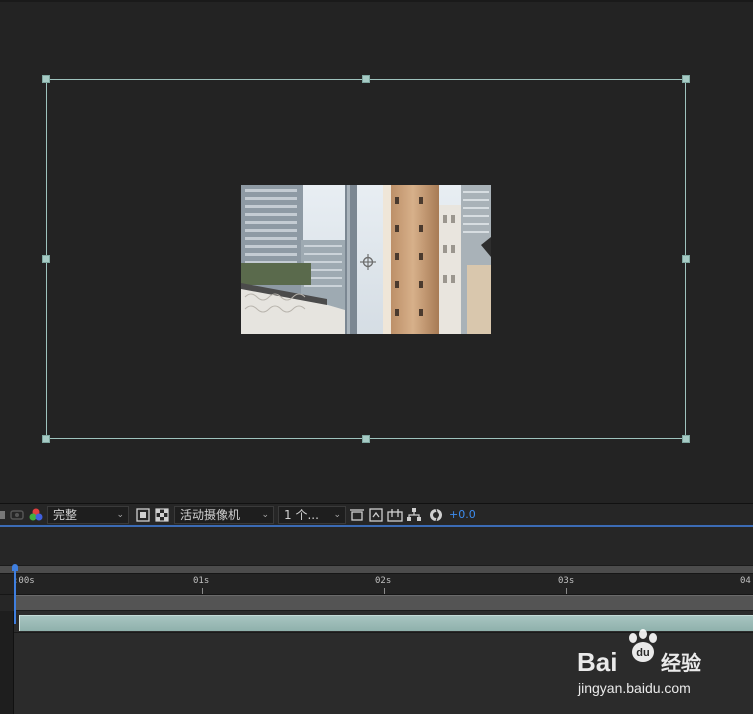  Describe the element at coordinates (3, 515) in the screenshot. I see `snapshot-icon` at that location.